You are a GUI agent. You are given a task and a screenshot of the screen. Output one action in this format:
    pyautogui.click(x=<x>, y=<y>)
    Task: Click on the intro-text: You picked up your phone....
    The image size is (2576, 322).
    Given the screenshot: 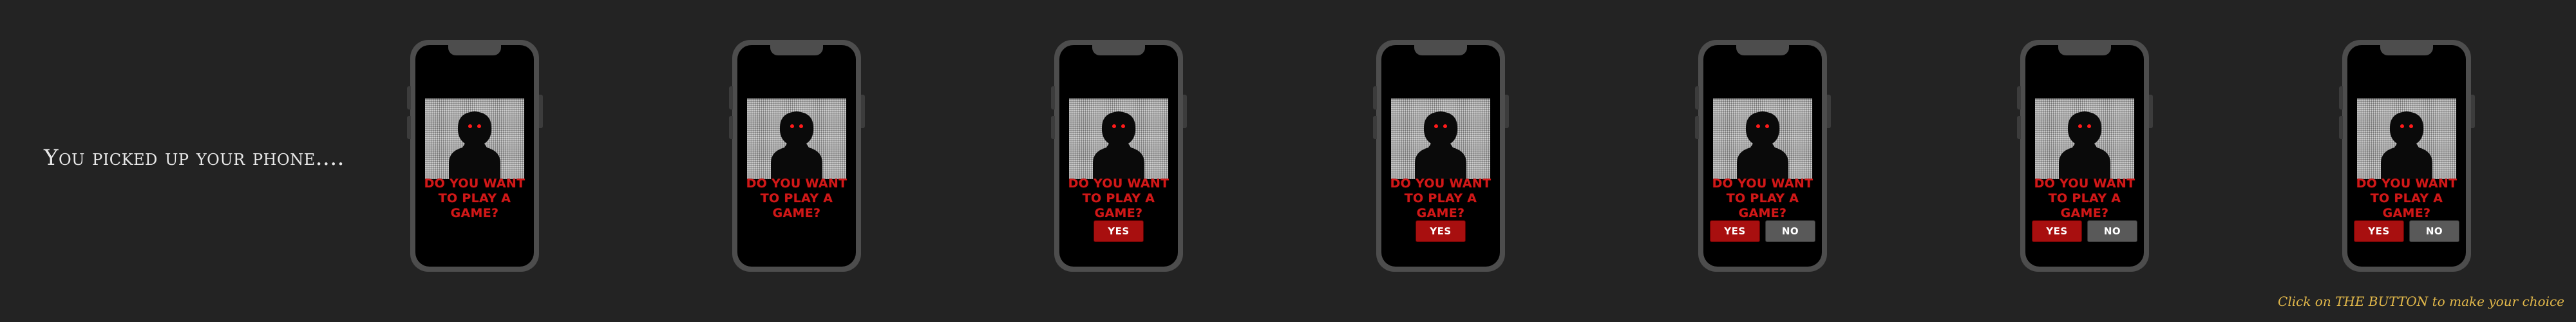 What is the action you would take?
    pyautogui.click(x=194, y=158)
    